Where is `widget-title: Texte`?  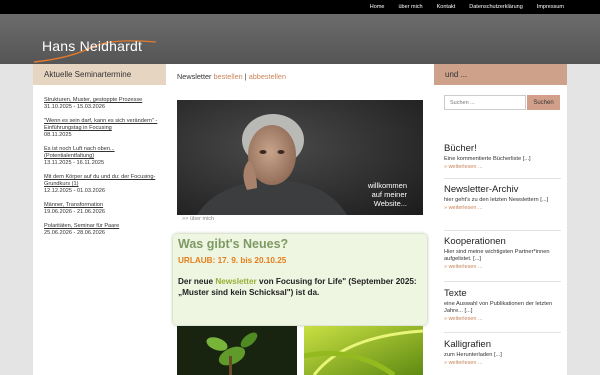 widget-title: Texte is located at coordinates (504, 293).